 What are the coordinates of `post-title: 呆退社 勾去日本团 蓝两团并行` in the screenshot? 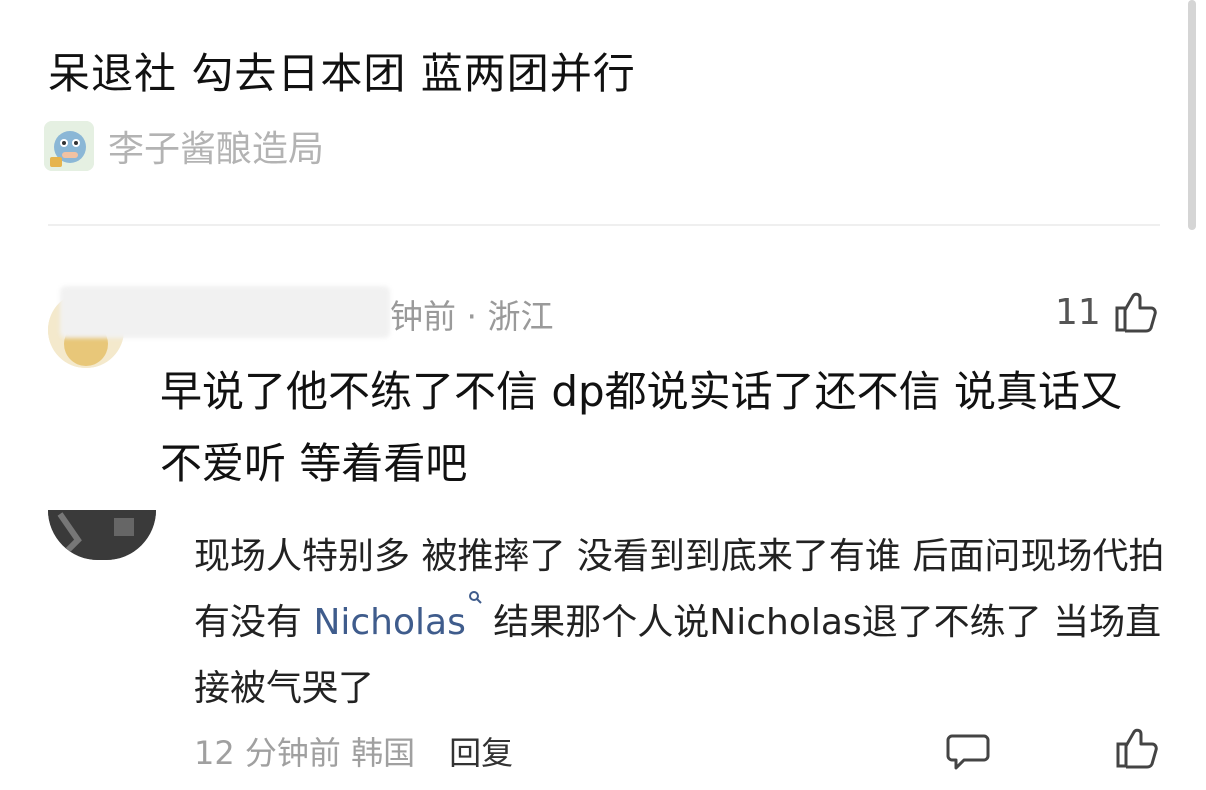 It's located at (342, 73).